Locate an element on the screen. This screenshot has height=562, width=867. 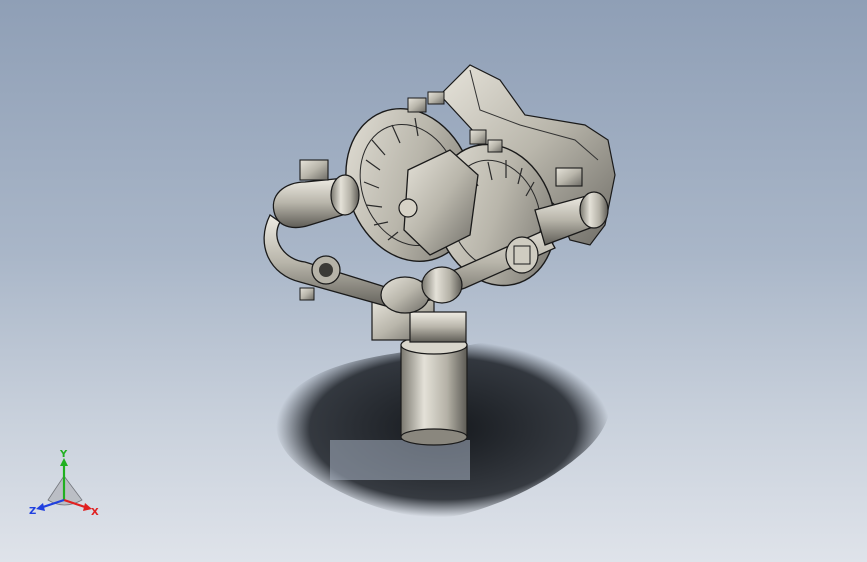
orientation-triad: Y X Z is located at coordinates (64, 483).